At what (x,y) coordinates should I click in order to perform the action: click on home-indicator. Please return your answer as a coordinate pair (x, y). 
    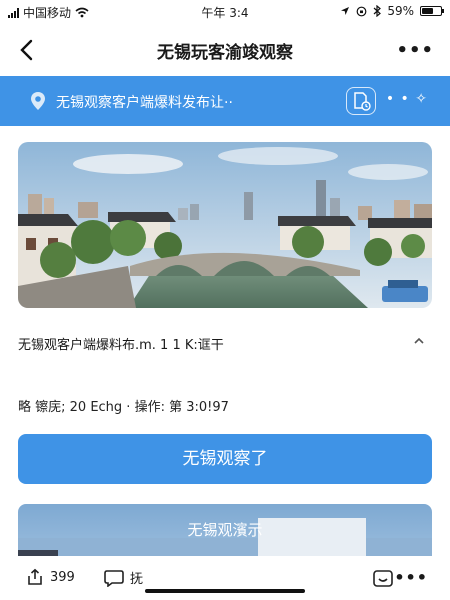
    Looking at the image, I should click on (225, 591).